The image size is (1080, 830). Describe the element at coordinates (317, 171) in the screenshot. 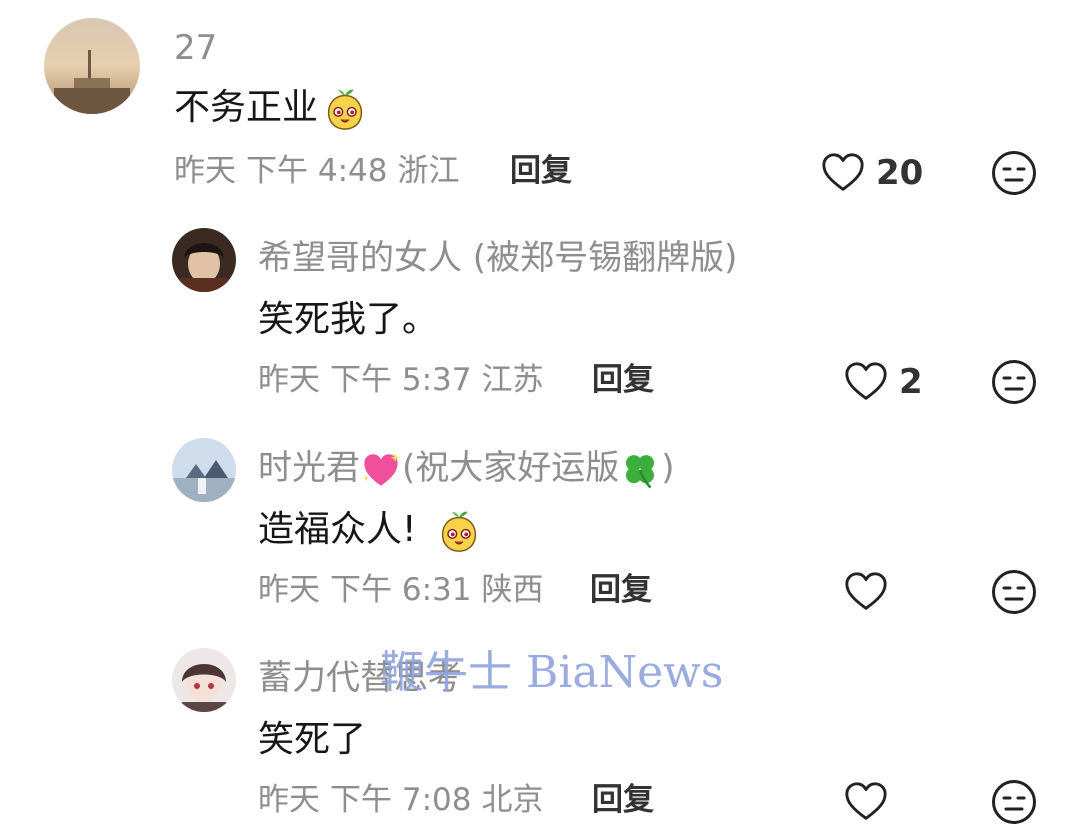

I see `comment-time: 下午 4:48` at that location.